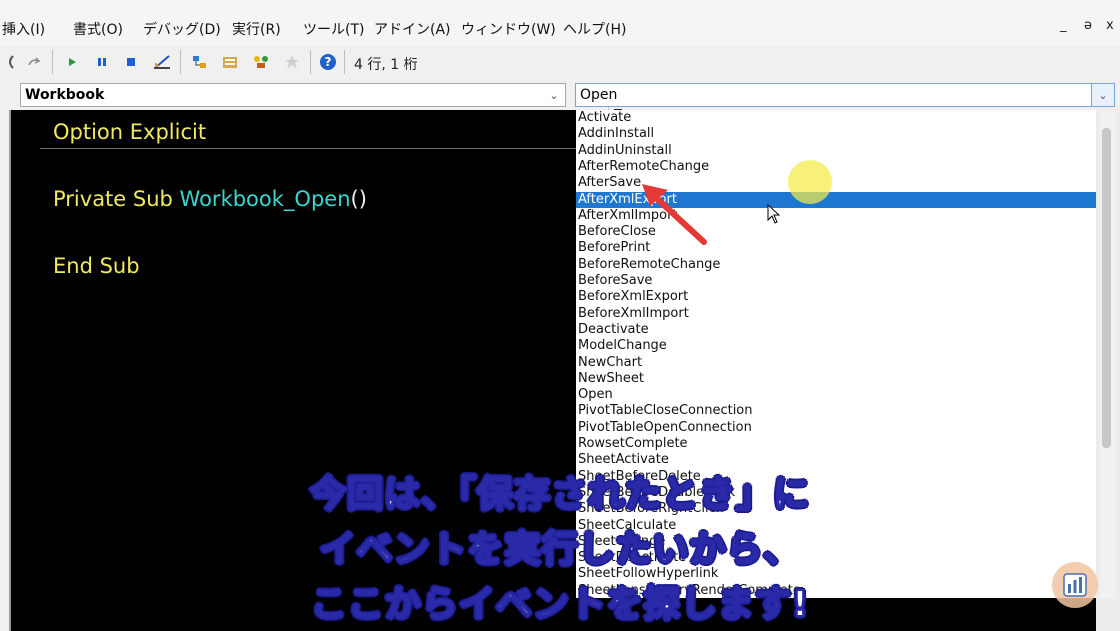  Describe the element at coordinates (1110, 25) in the screenshot. I see `close-button: x` at that location.